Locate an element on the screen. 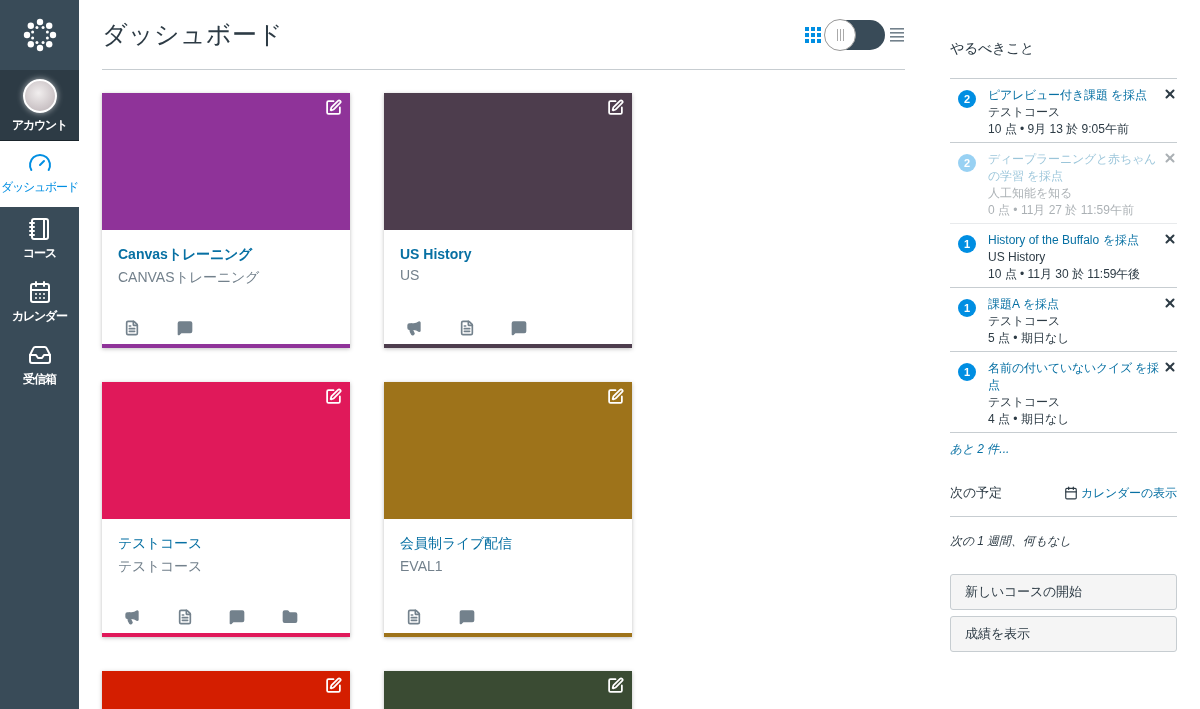 The image size is (1200, 709). nav-item: ダッシュボード is located at coordinates (39, 174).